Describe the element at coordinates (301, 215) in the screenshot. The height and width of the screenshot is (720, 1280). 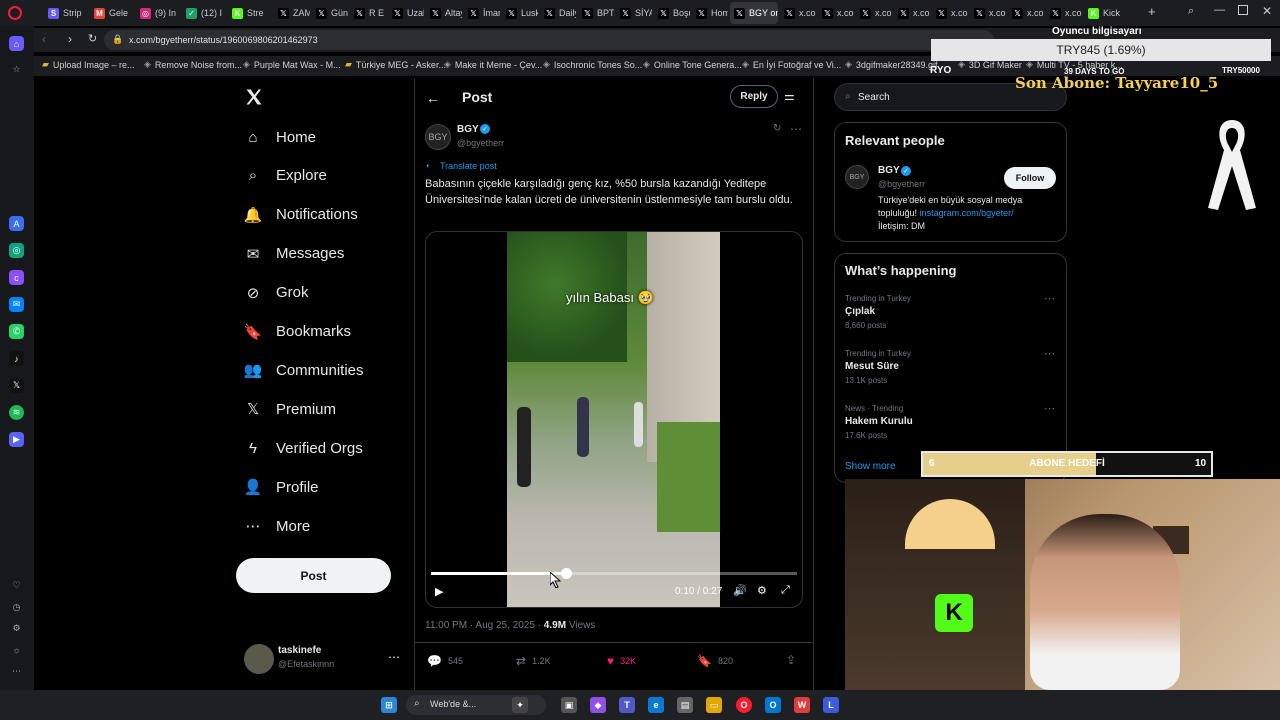
I see `nav-item-notifications: 🔔 Notifications` at that location.